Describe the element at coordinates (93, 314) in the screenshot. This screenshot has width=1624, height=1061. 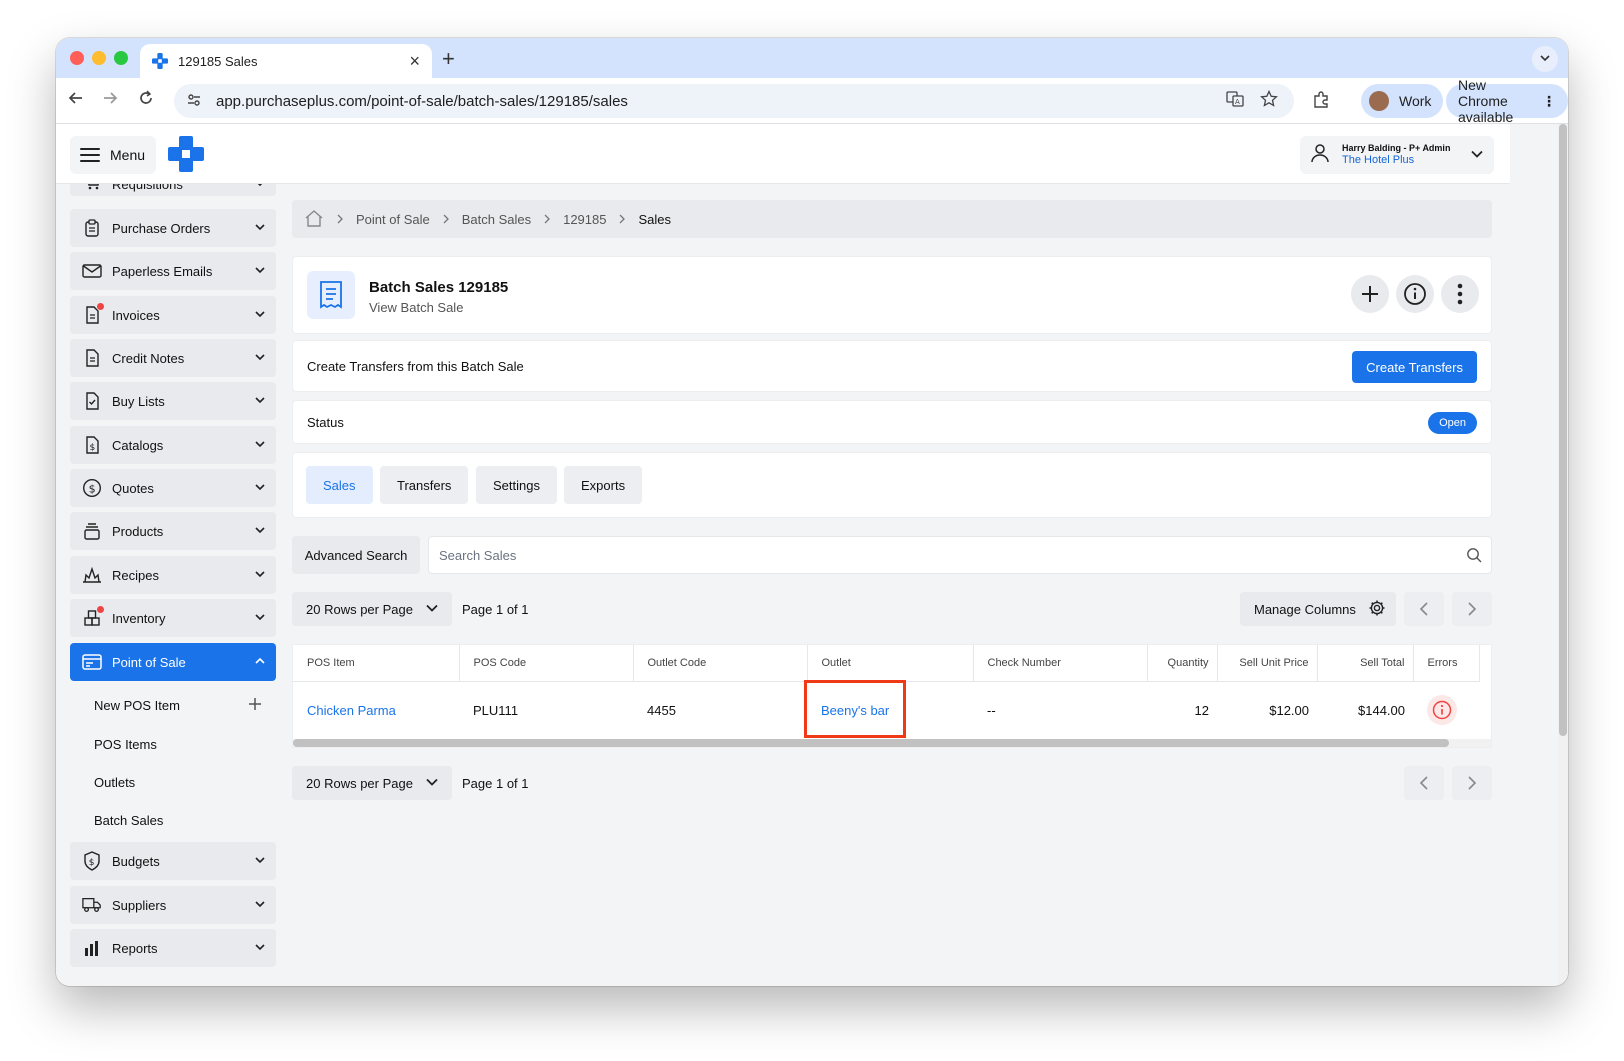
I see `invoice-icon` at that location.